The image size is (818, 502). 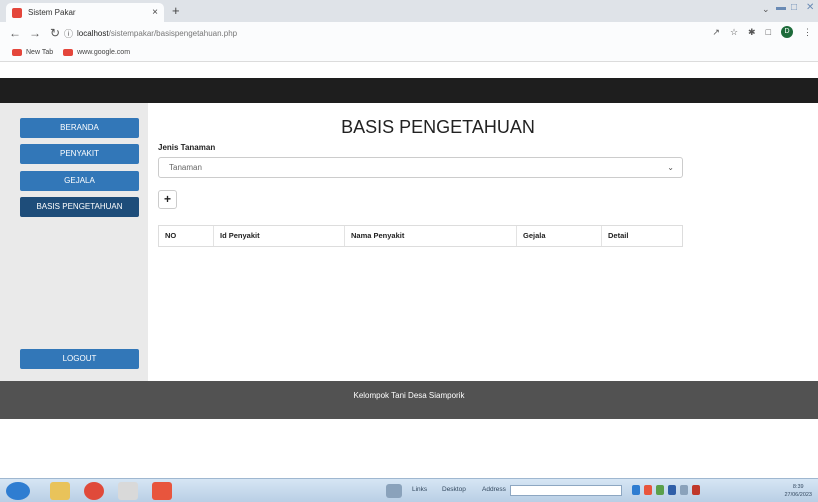 What do you see at coordinates (79, 128) in the screenshot?
I see `sidebar-item-beranda: BERANDA` at bounding box center [79, 128].